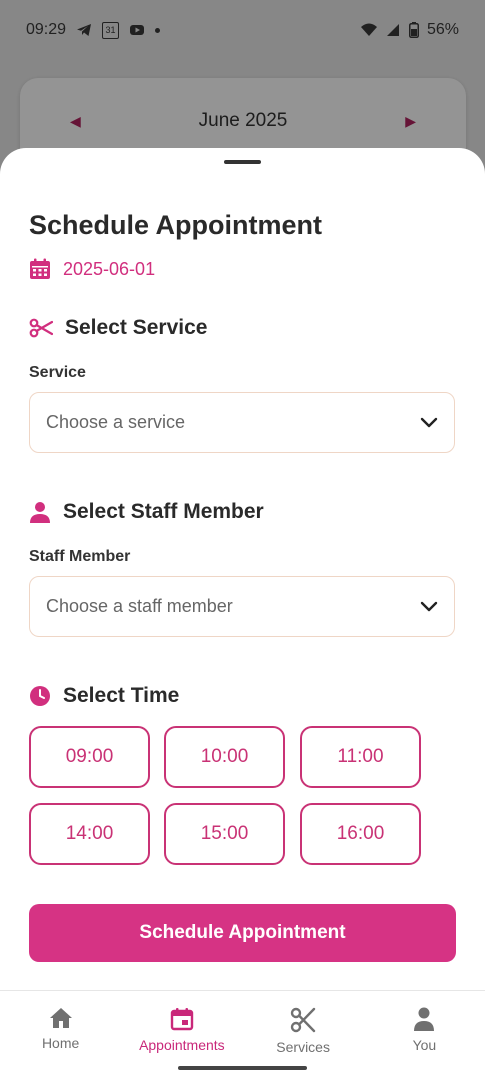 Image resolution: width=485 pixels, height=1080 pixels. I want to click on time-slot-button: 10:00, so click(224, 757).